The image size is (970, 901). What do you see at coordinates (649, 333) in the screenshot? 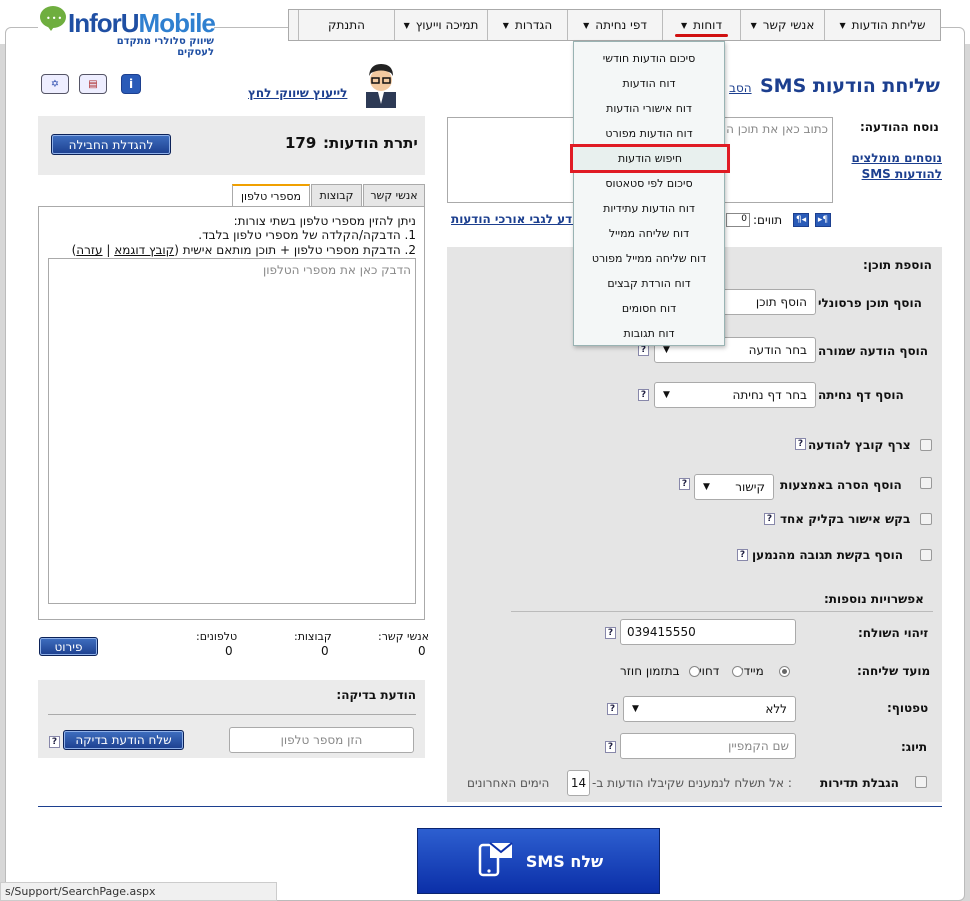
I see `reports-menu-item: דוח תגובות` at bounding box center [649, 333].